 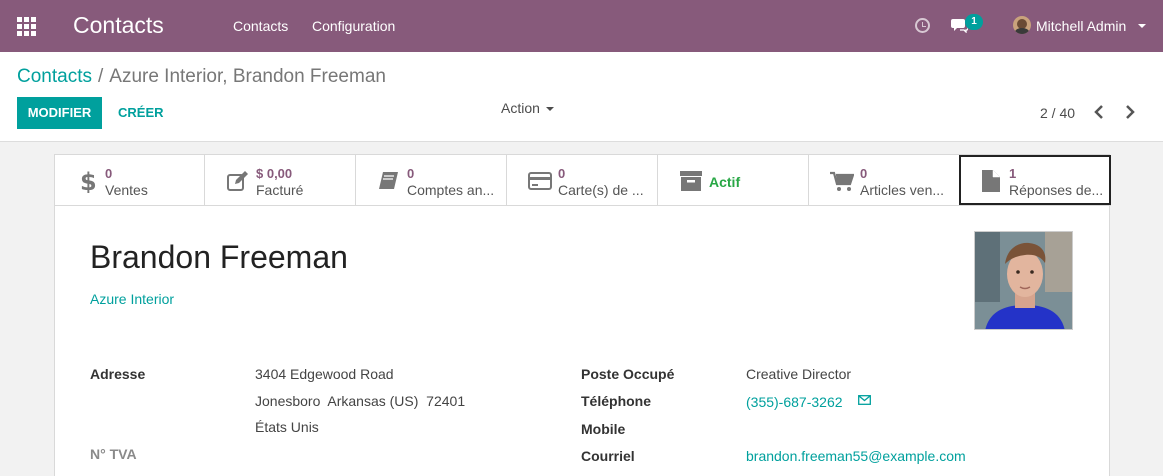 I want to click on app-title: Contacts, so click(x=118, y=25).